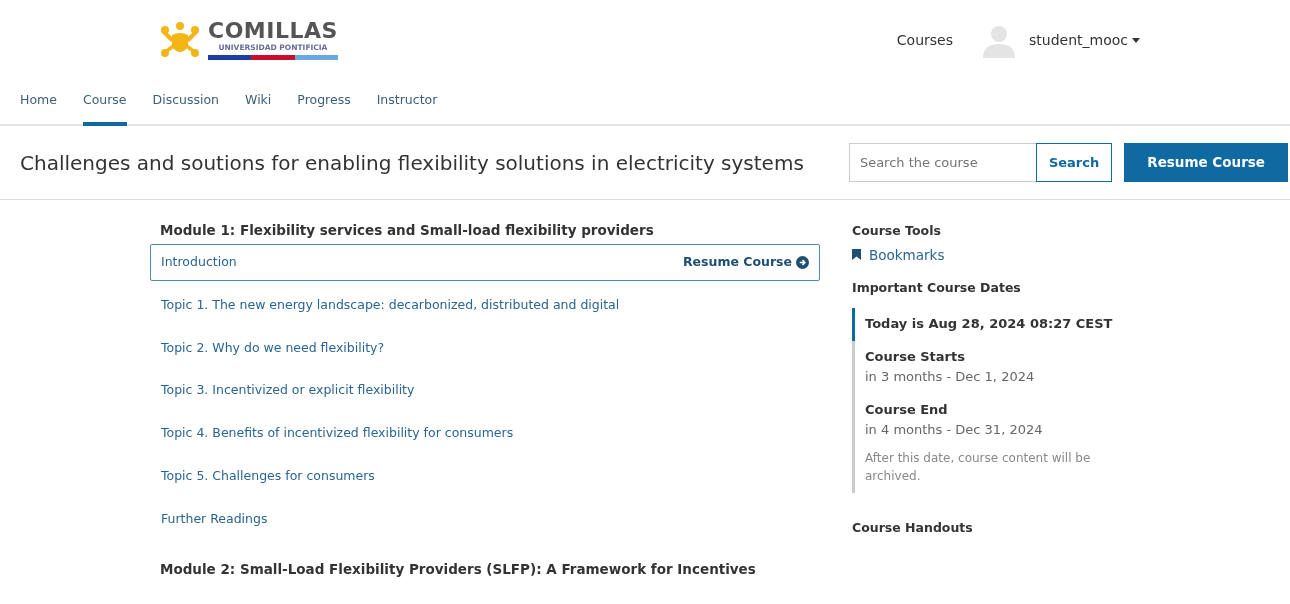 Image resolution: width=1290 pixels, height=604 pixels. I want to click on section-heading: Course Tools, so click(897, 231).